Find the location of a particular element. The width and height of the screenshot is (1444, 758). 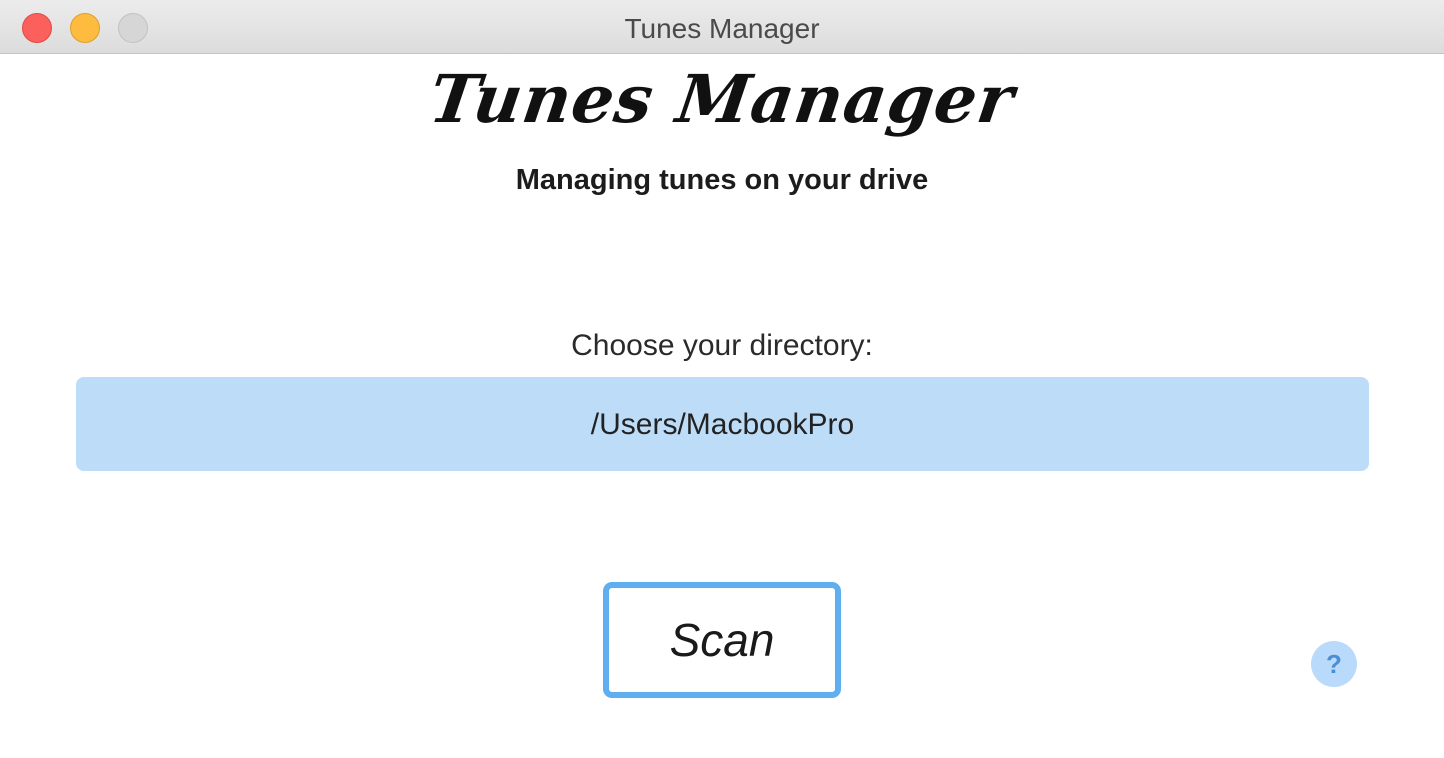

help-button: ? is located at coordinates (1334, 664).